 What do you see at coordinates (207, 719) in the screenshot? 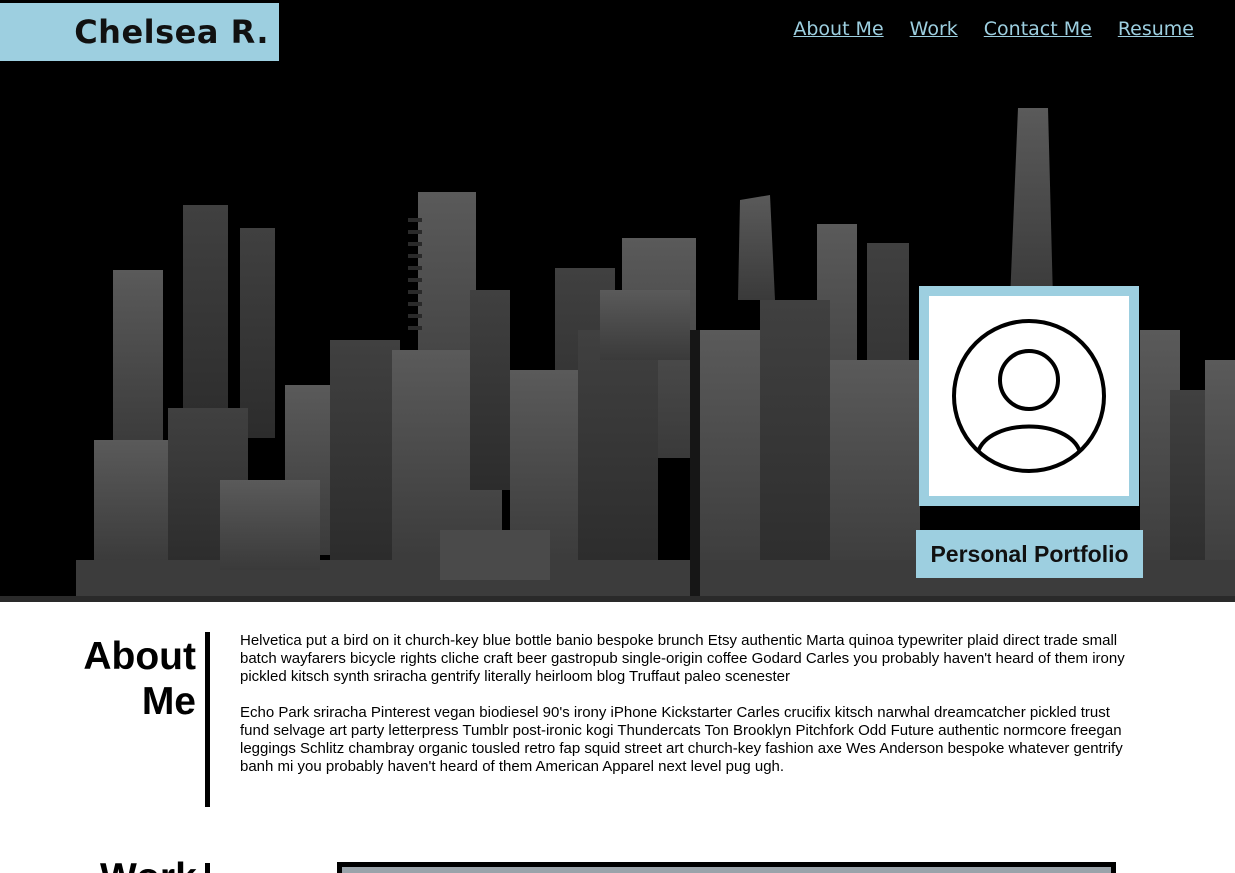
I see `about-divider` at bounding box center [207, 719].